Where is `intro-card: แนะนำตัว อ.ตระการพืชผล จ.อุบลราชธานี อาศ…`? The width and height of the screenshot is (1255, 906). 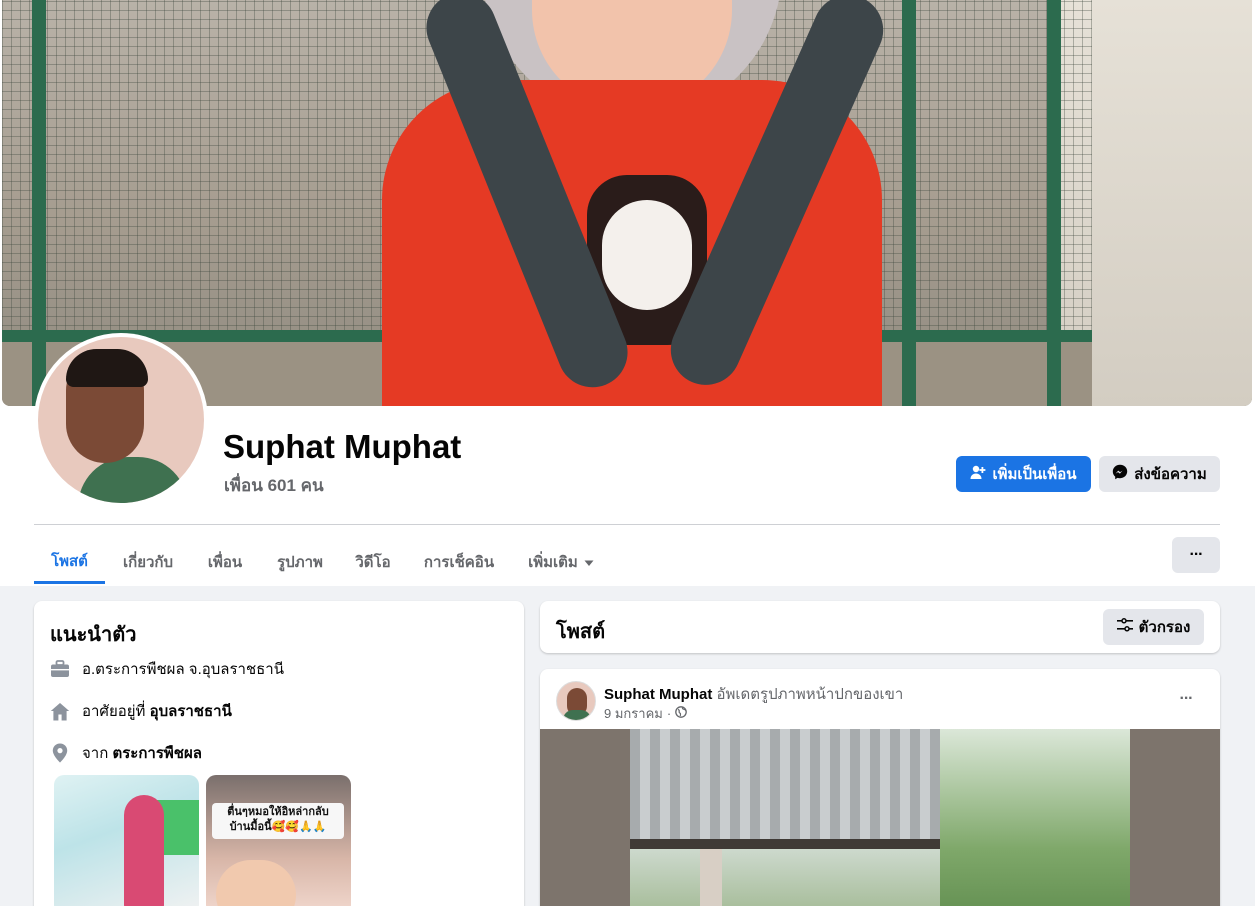 intro-card: แนะนำตัว อ.ตระการพืชผล จ.อุบลราชธานี อาศ… is located at coordinates (279, 753).